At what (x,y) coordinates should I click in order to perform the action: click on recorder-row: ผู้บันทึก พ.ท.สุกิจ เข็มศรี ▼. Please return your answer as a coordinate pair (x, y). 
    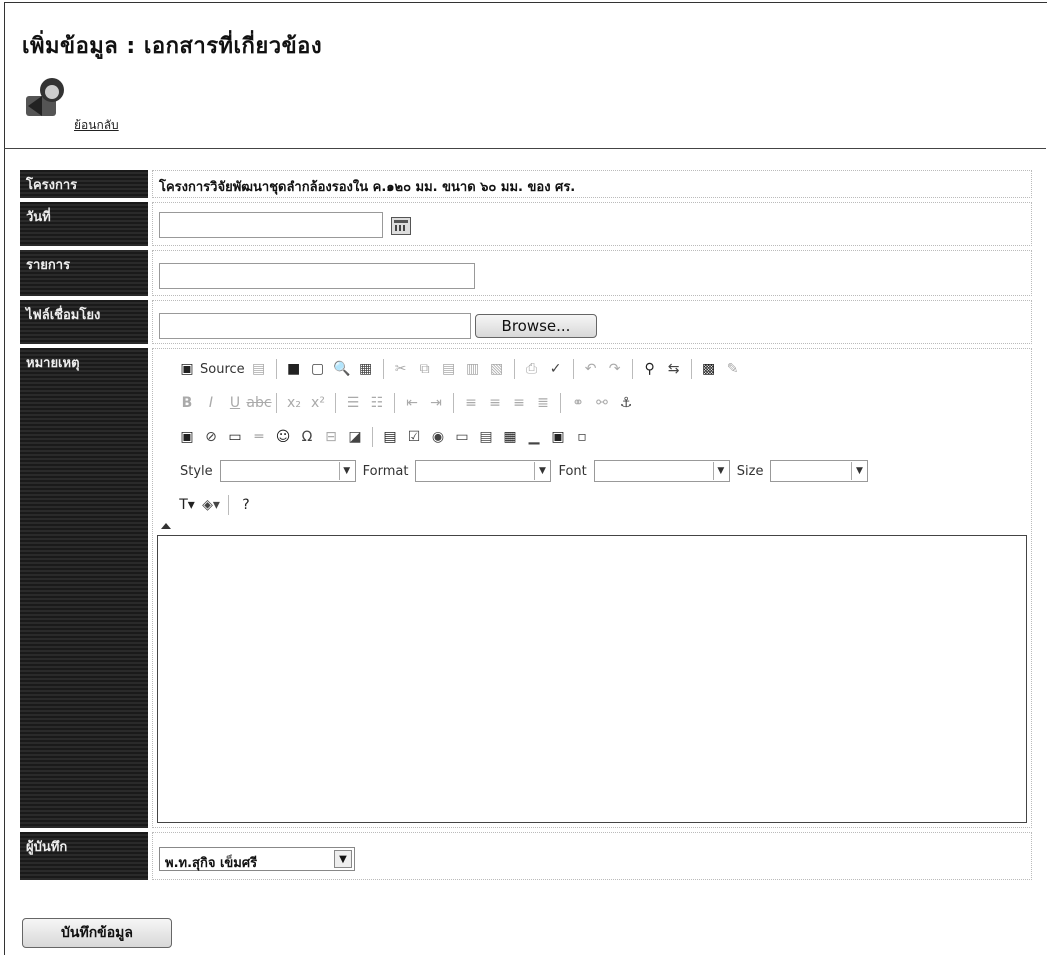
    Looking at the image, I should click on (526, 856).